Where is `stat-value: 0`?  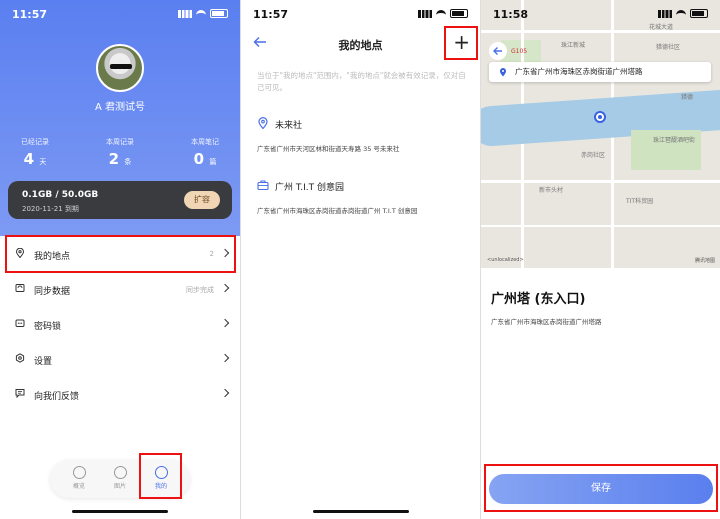 stat-value: 0 is located at coordinates (199, 159).